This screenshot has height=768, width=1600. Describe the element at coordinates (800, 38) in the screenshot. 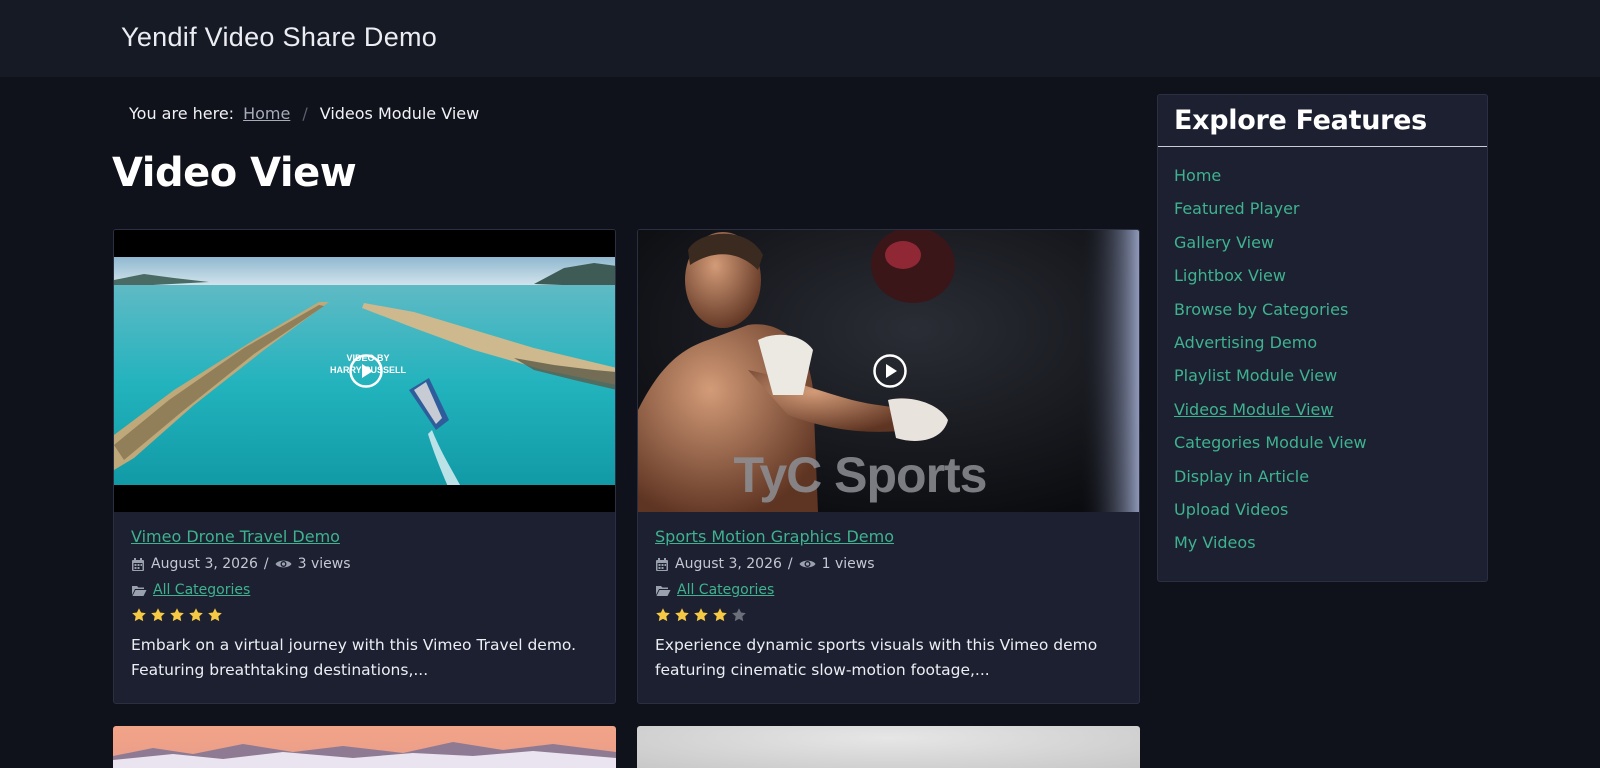

I see `site-header: Yendif Video Share Demo` at that location.